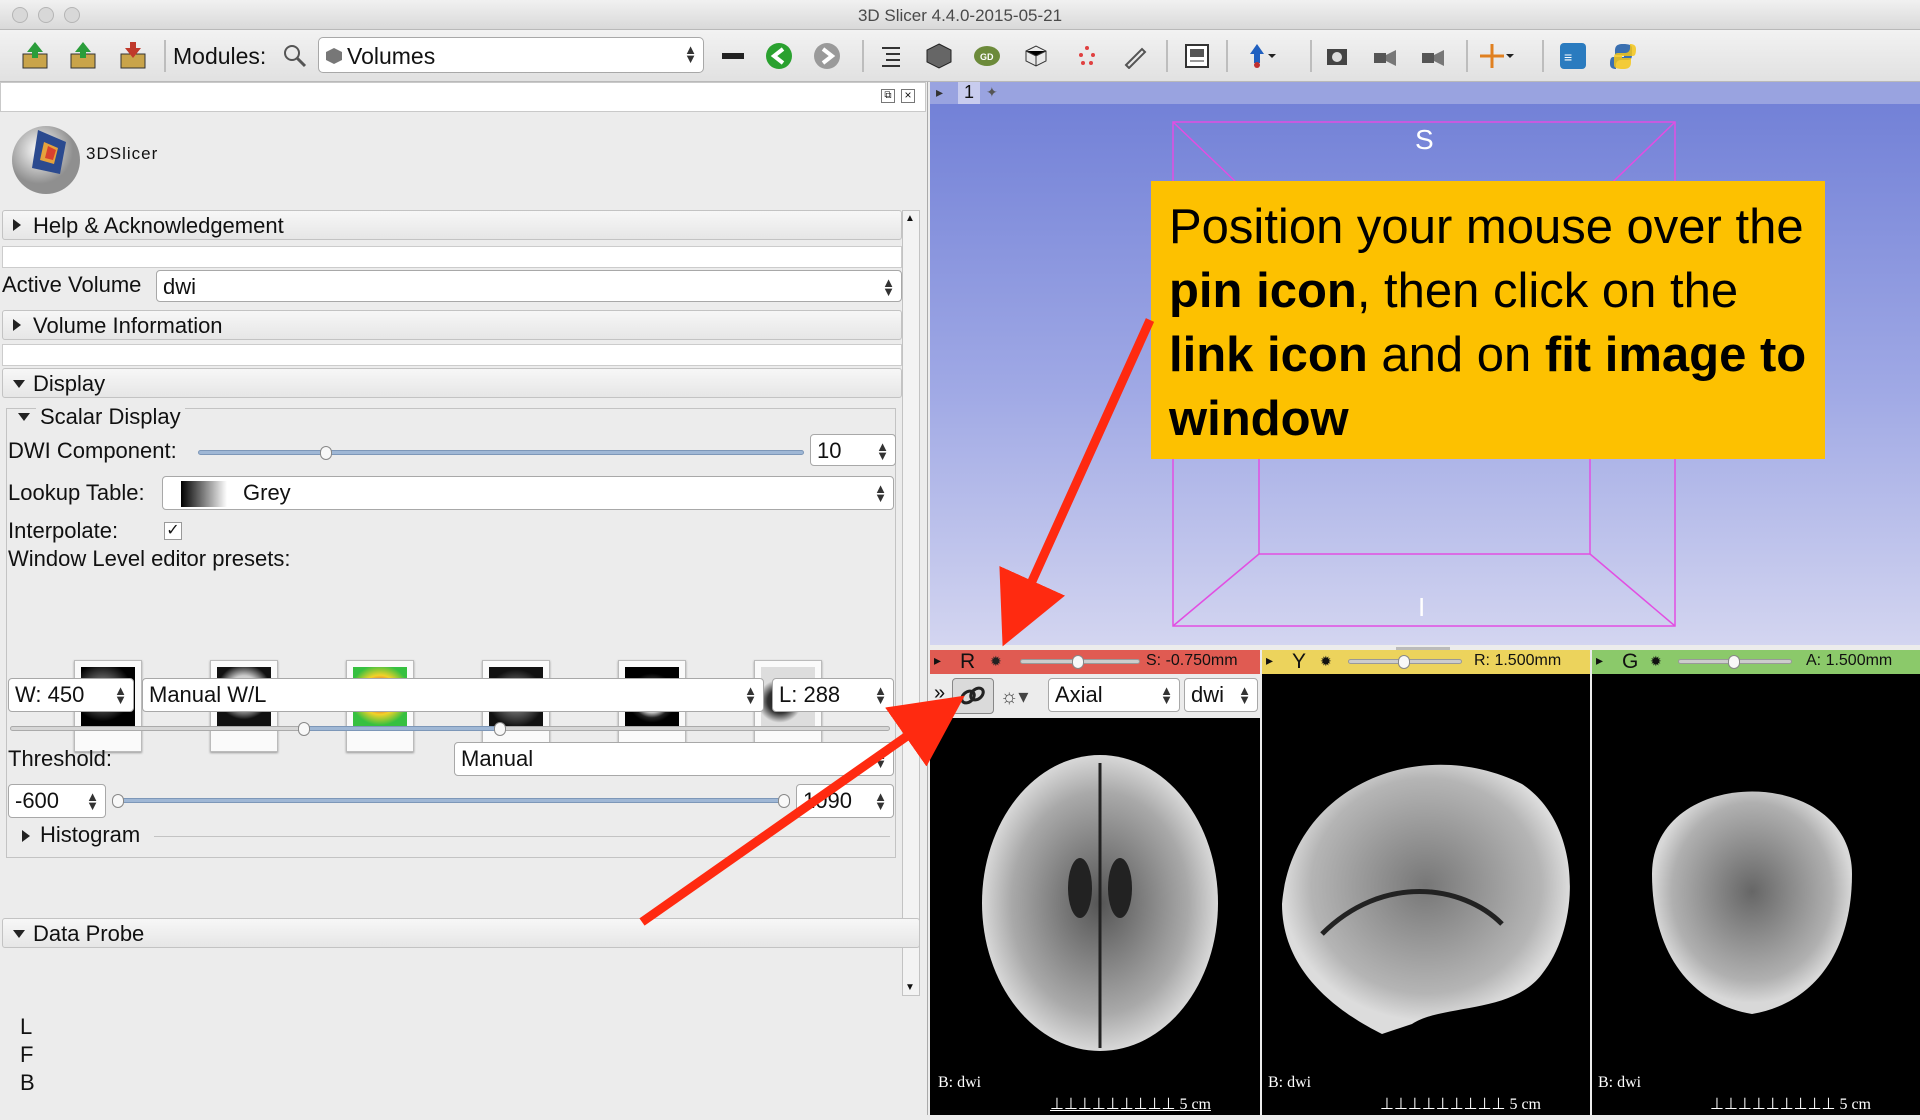  Describe the element at coordinates (295, 56) in the screenshot. I see `module-search-icon` at that location.